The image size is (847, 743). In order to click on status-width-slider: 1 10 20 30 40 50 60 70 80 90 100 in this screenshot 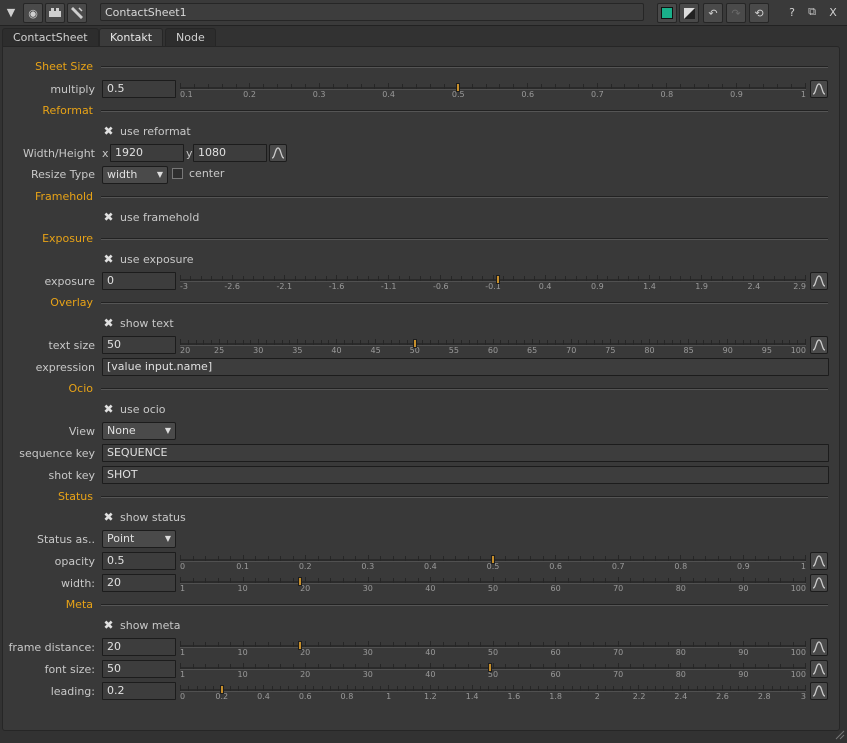, I will do `click(493, 584)`.